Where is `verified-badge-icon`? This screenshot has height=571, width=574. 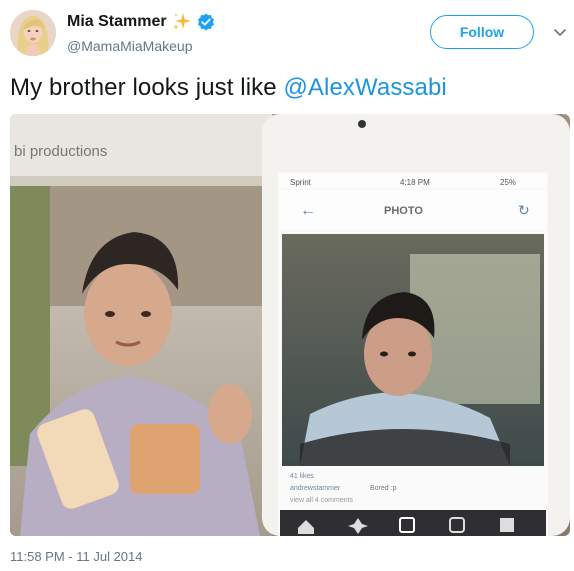 verified-badge-icon is located at coordinates (206, 22).